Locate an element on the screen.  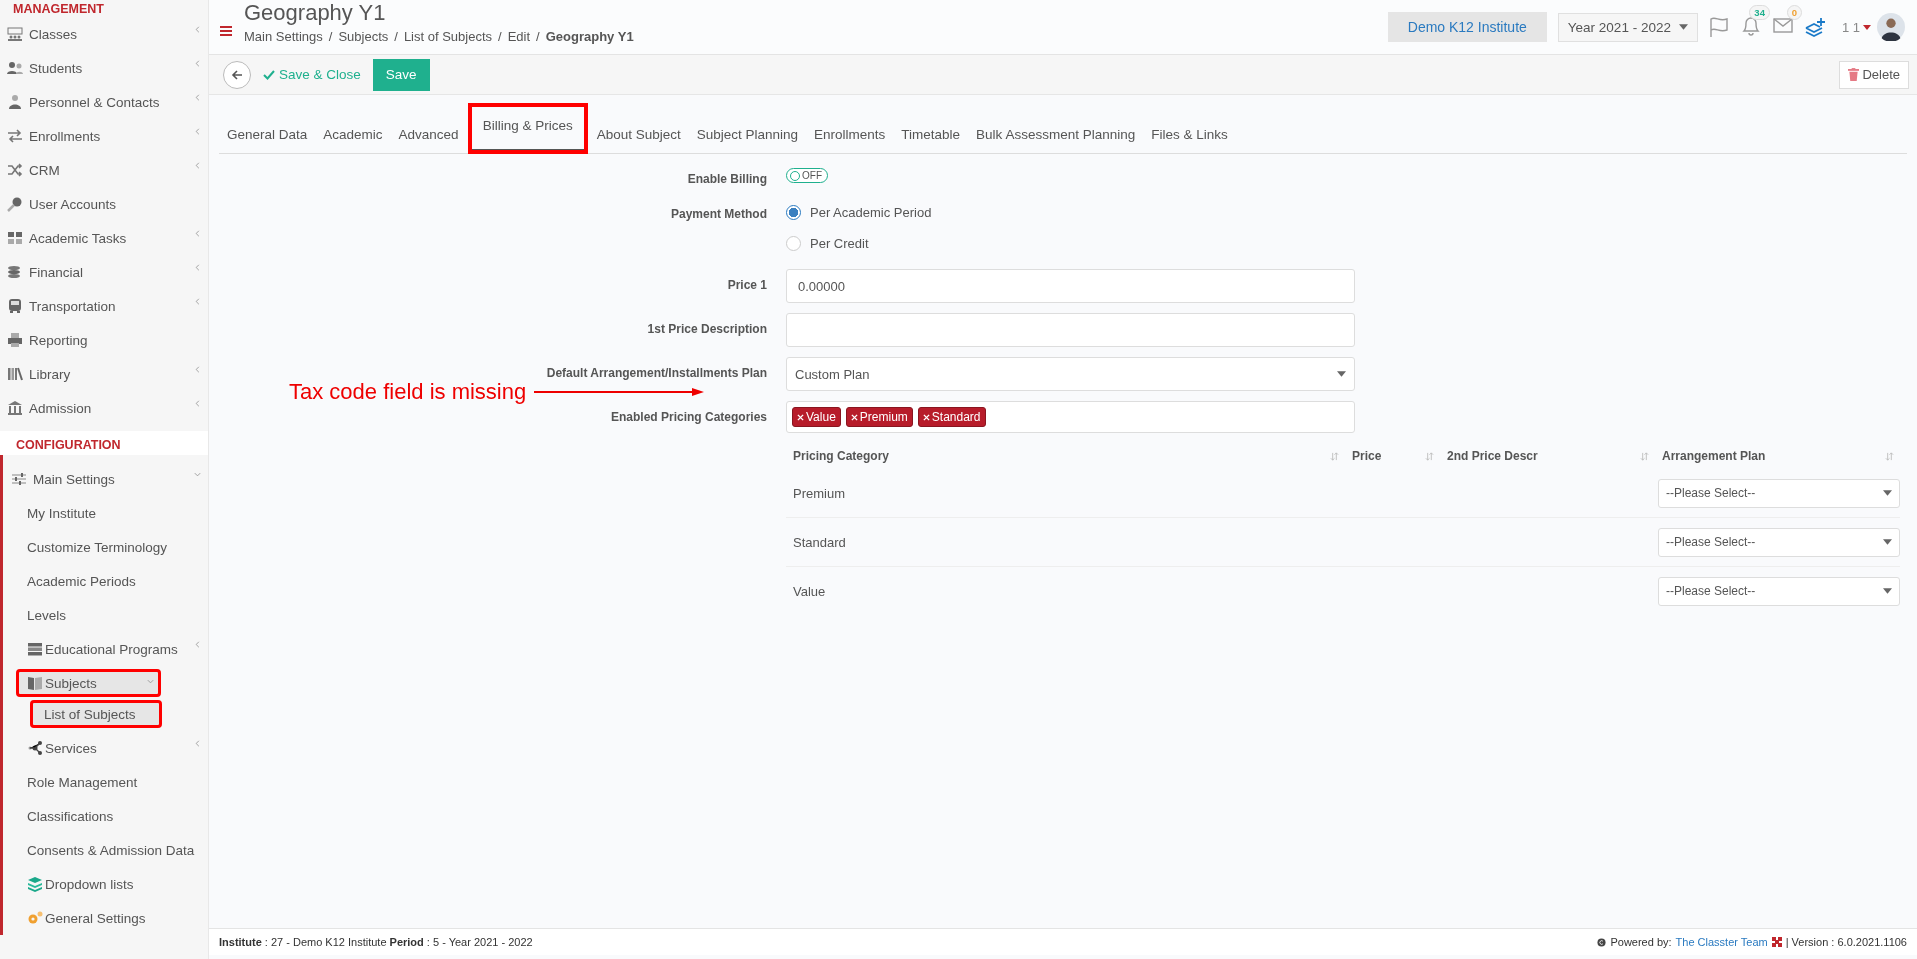
tab: Files & Links is located at coordinates (1189, 134).